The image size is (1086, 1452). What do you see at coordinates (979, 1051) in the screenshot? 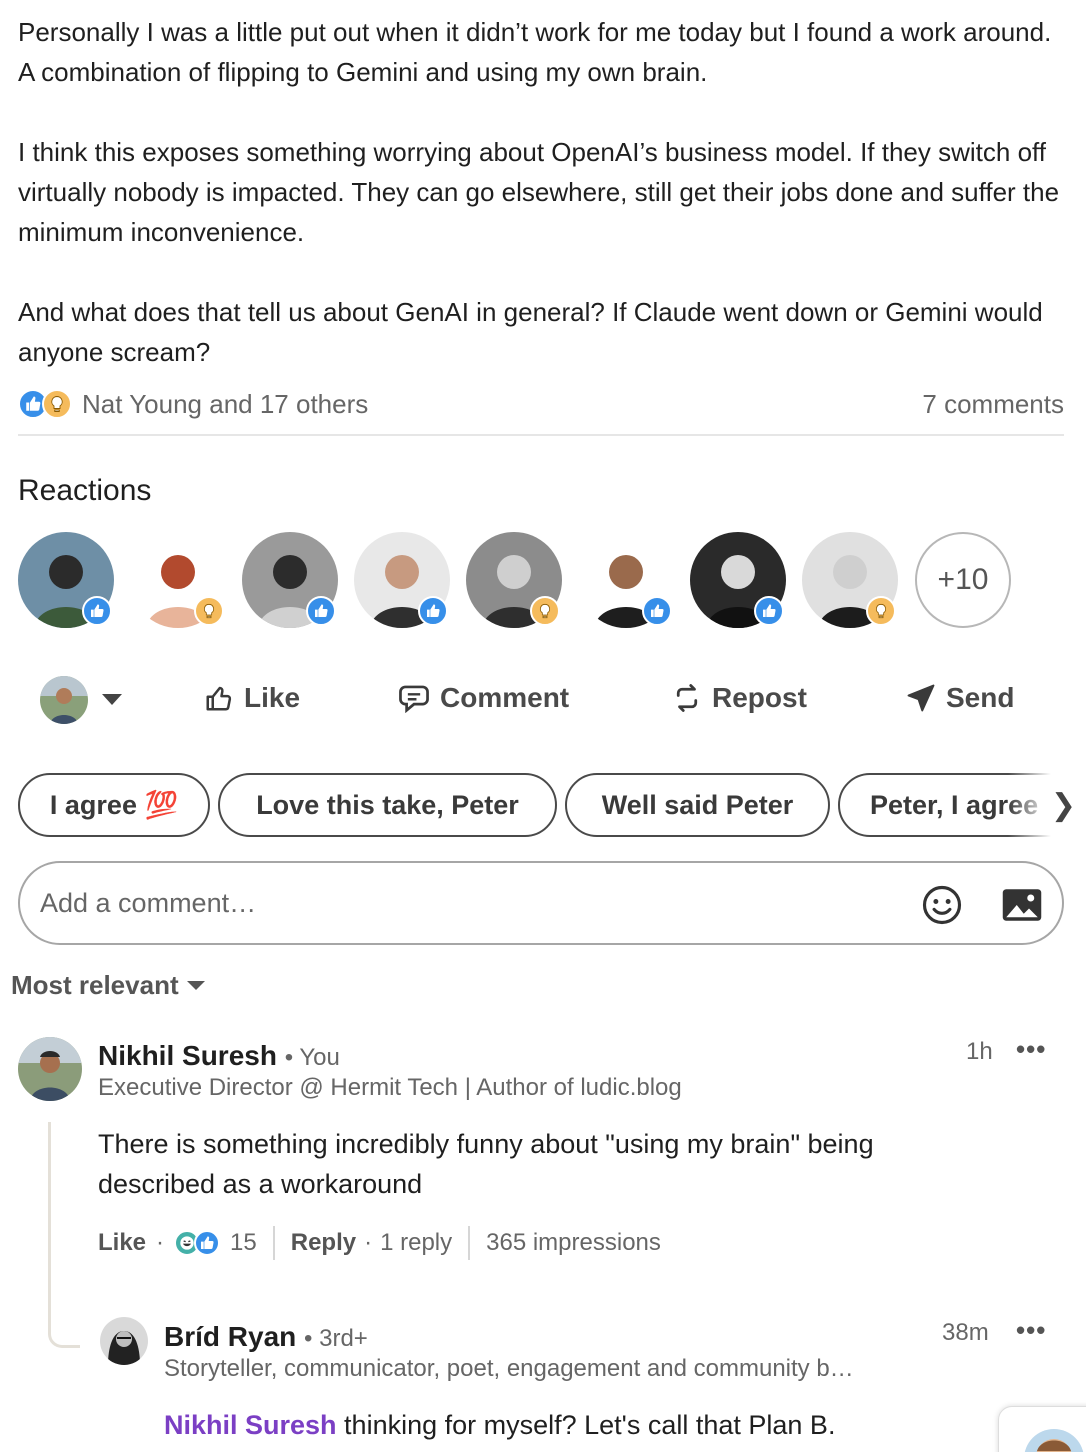
I see `comment-timestamp: 1h` at bounding box center [979, 1051].